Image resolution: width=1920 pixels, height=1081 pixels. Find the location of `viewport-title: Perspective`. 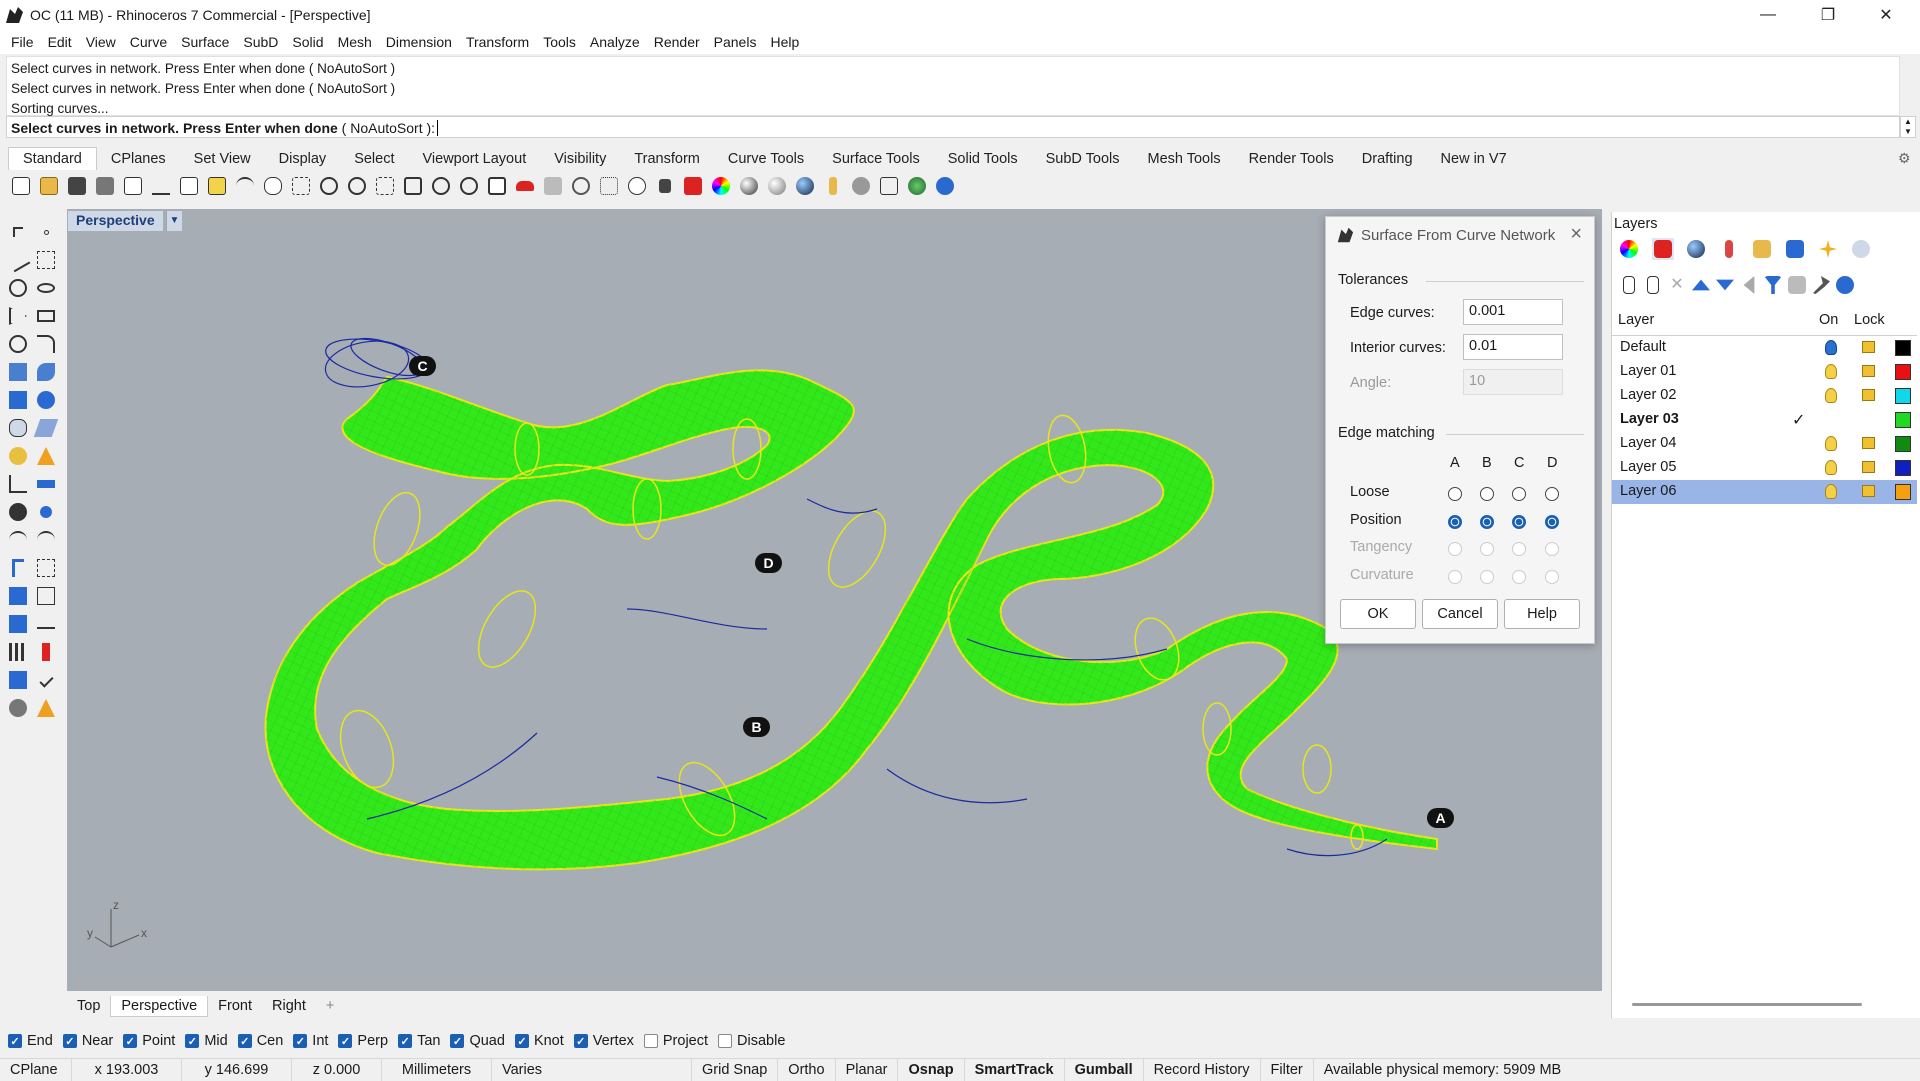

viewport-title: Perspective is located at coordinates (115, 221).